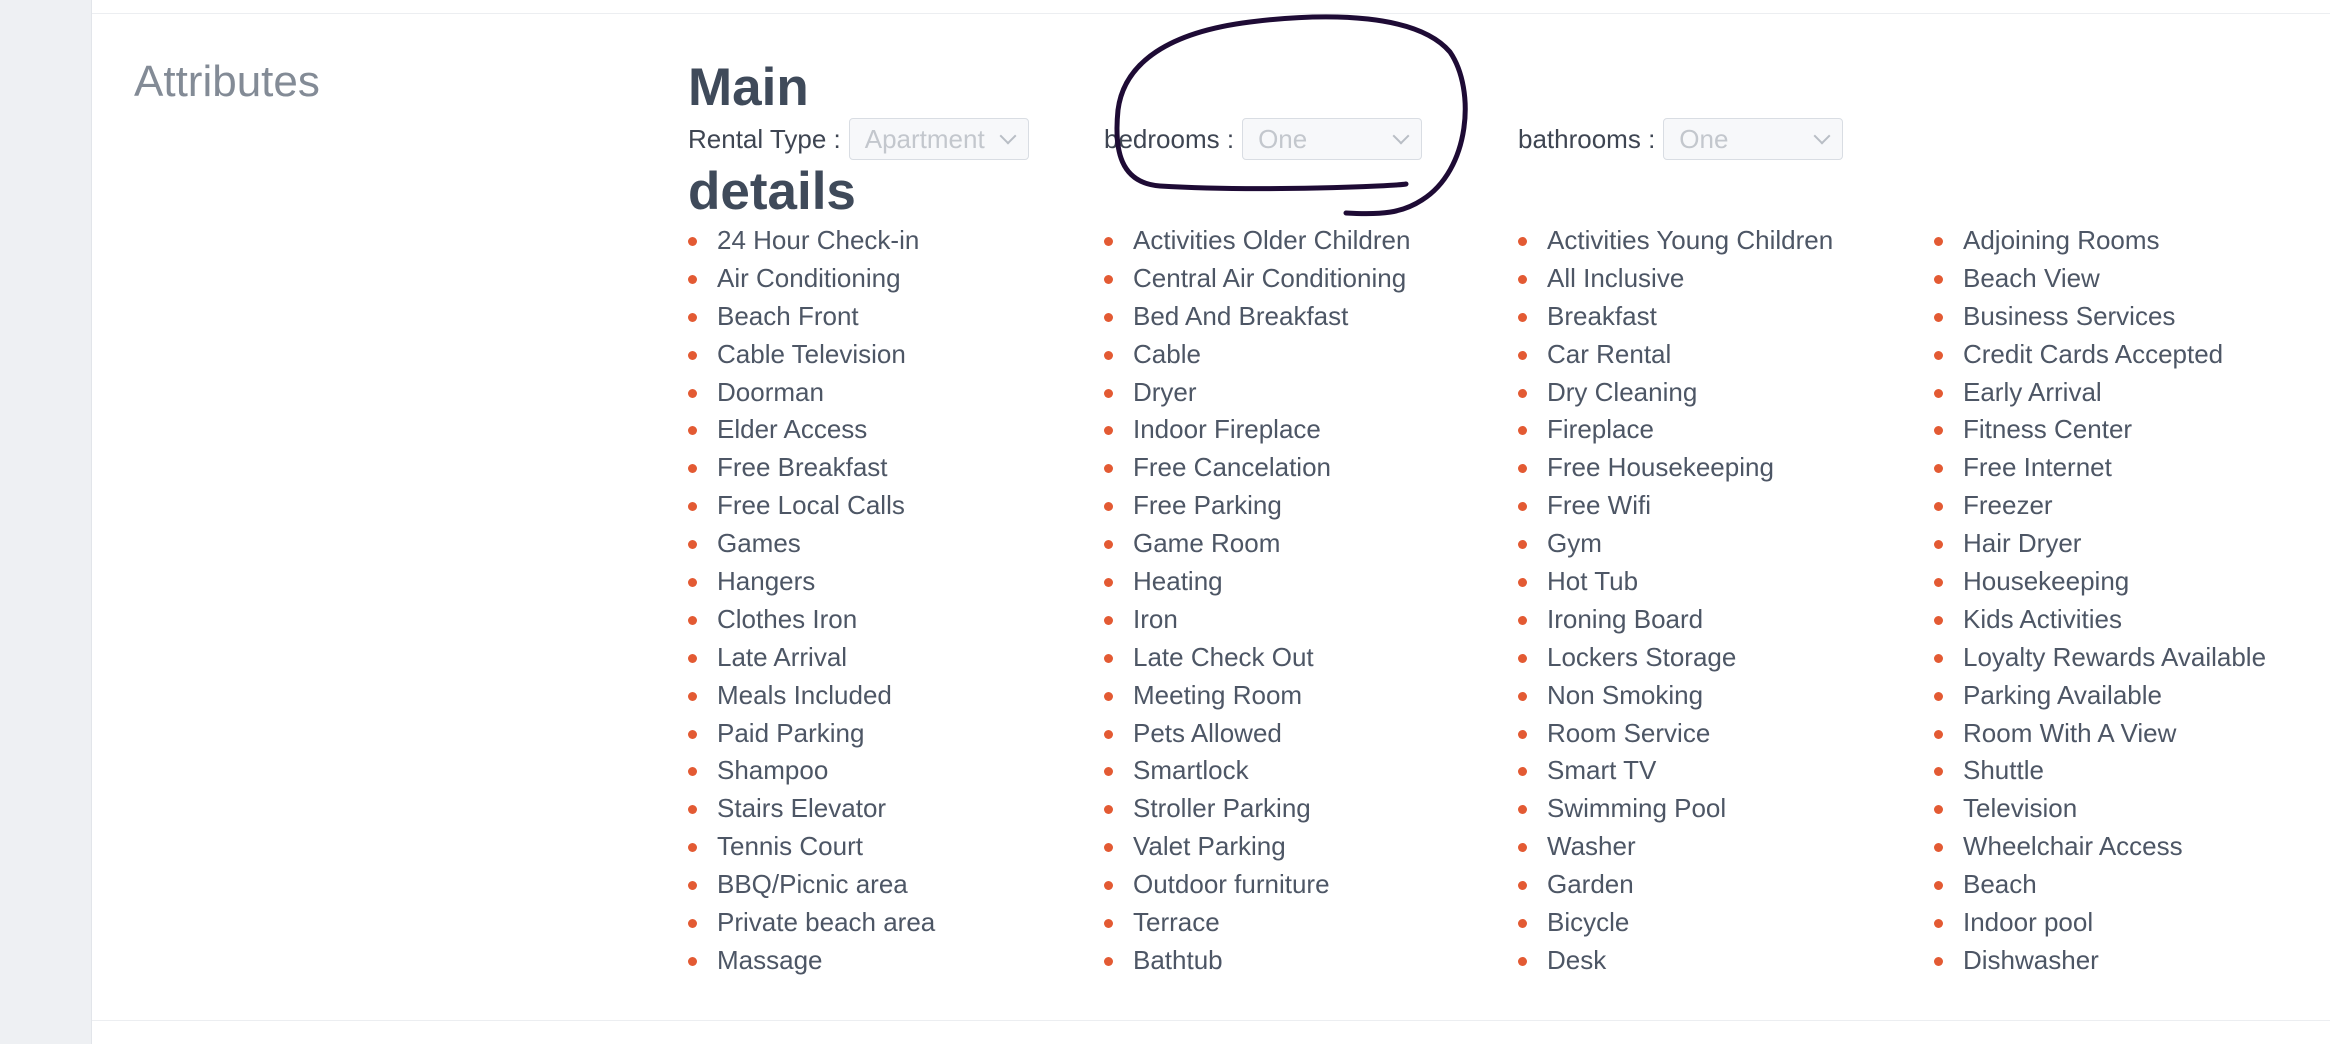 This screenshot has height=1044, width=2330. I want to click on attribute-label: Hangers, so click(766, 581).